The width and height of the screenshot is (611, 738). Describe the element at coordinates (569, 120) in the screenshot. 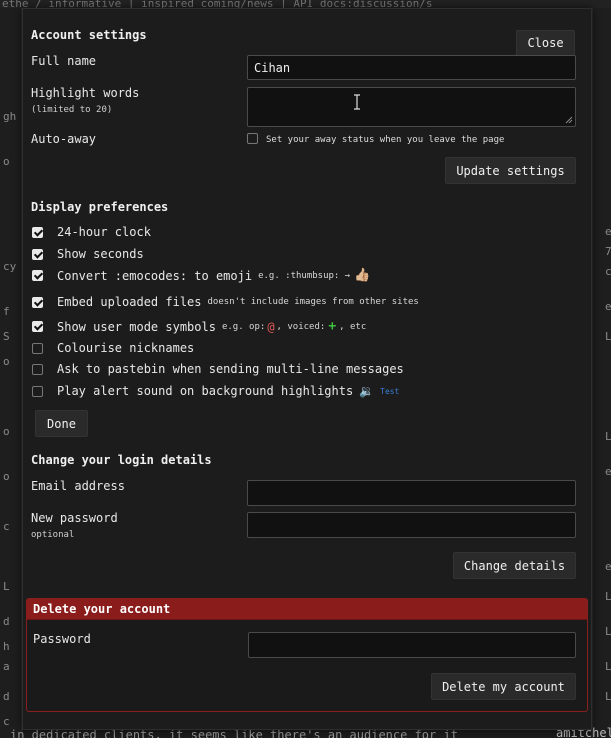

I see `resize-handle-icon` at that location.